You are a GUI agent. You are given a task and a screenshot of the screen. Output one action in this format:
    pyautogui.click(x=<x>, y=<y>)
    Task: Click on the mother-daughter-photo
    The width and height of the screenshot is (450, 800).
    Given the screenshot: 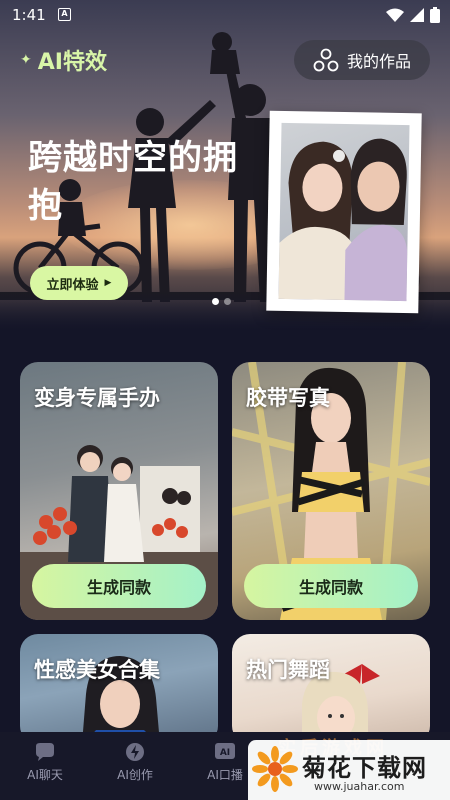 What is the action you would take?
    pyautogui.click(x=344, y=212)
    